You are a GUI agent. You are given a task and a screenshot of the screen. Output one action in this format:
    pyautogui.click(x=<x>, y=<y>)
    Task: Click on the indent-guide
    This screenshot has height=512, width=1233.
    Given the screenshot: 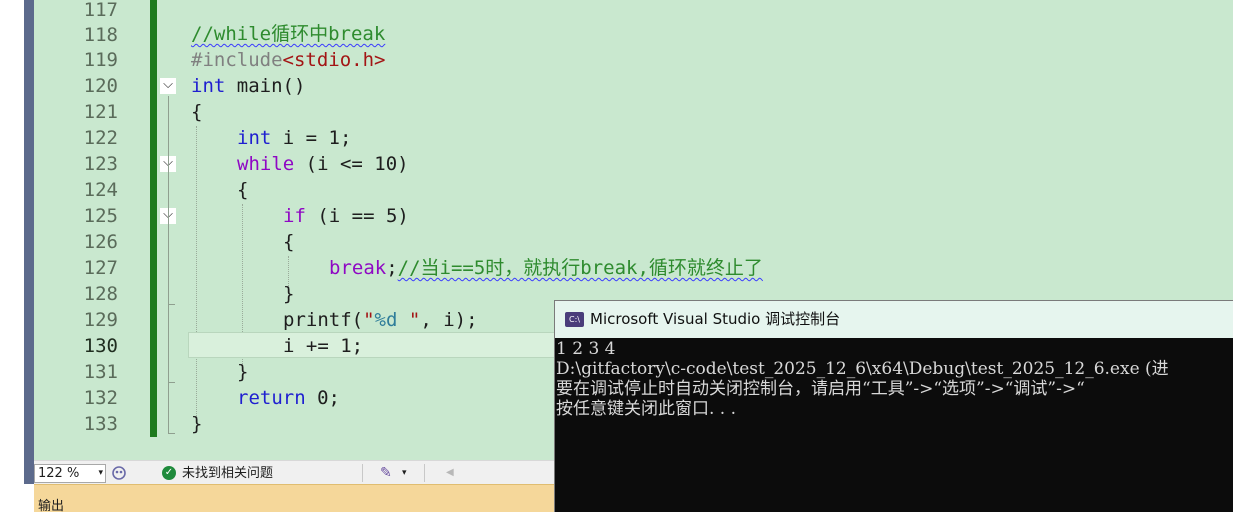 What is the action you would take?
    pyautogui.click(x=196, y=271)
    